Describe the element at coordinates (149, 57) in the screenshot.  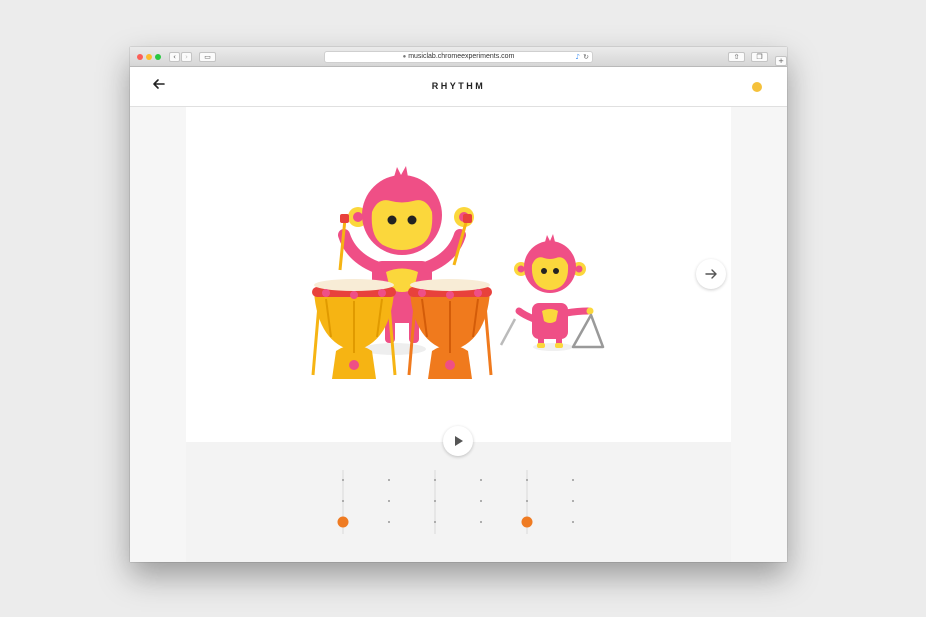
I see `minimize-window-button` at that location.